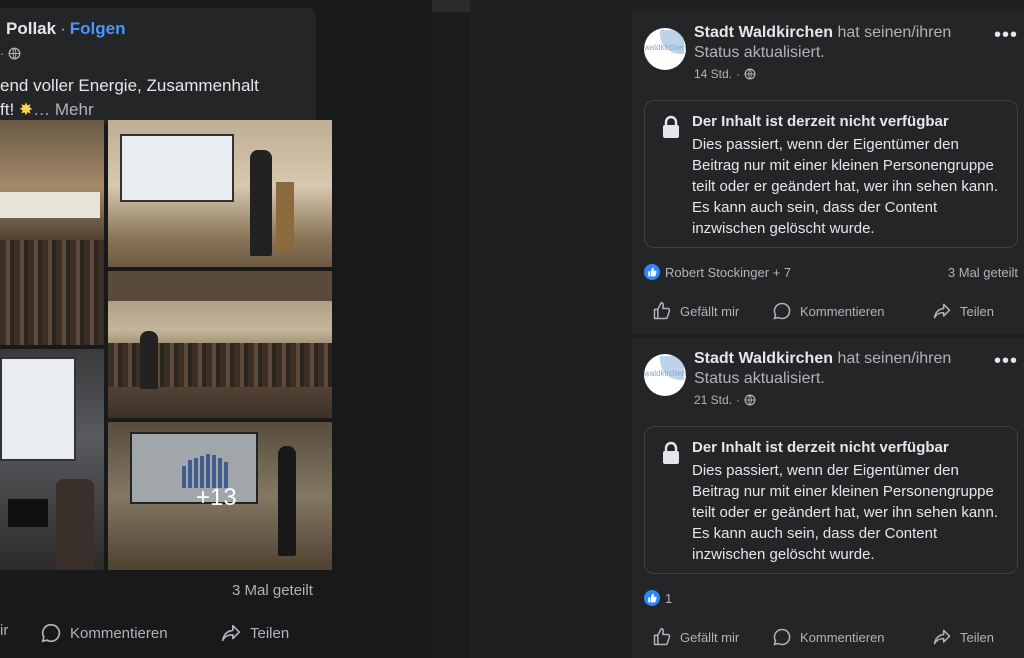 This screenshot has width=1024, height=658. I want to click on reaction-names: Robert Stockinger + 7, so click(728, 272).